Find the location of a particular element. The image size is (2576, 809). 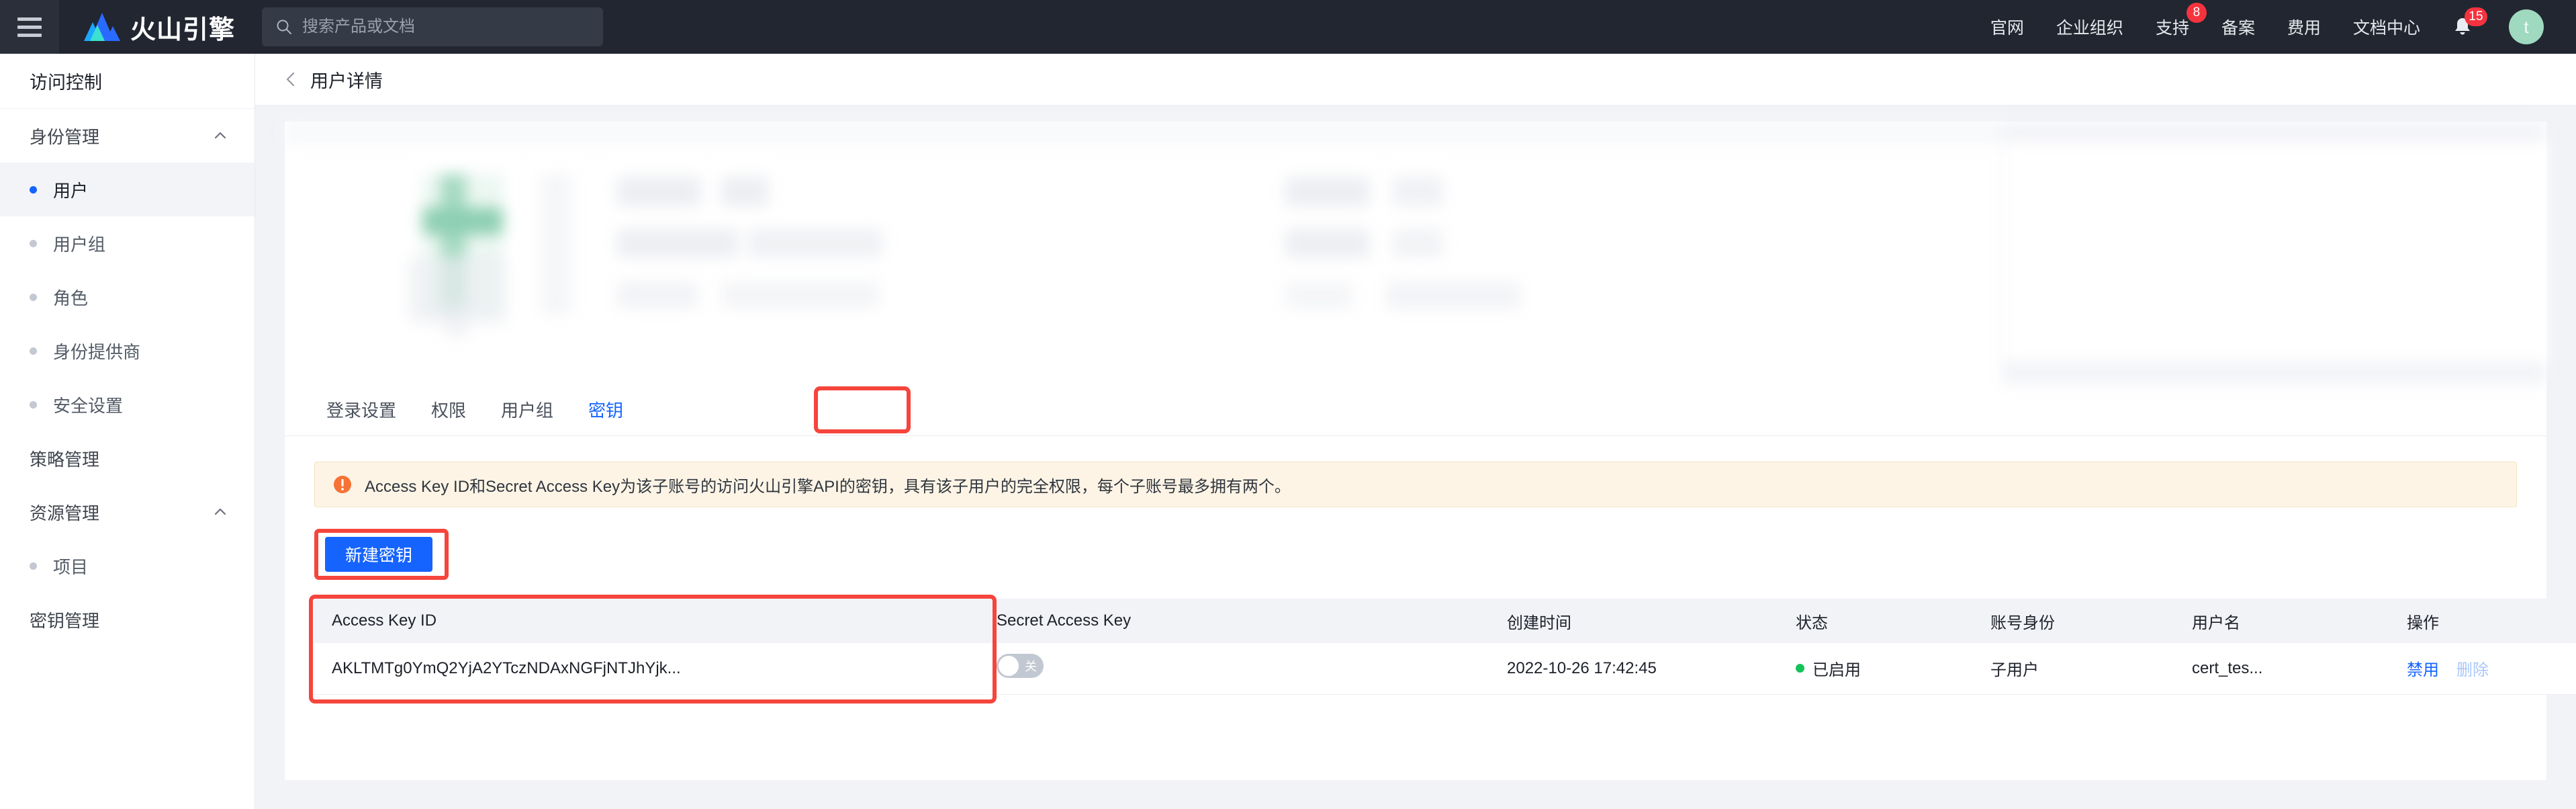

cell-status: 已启用 is located at coordinates (1875, 669).